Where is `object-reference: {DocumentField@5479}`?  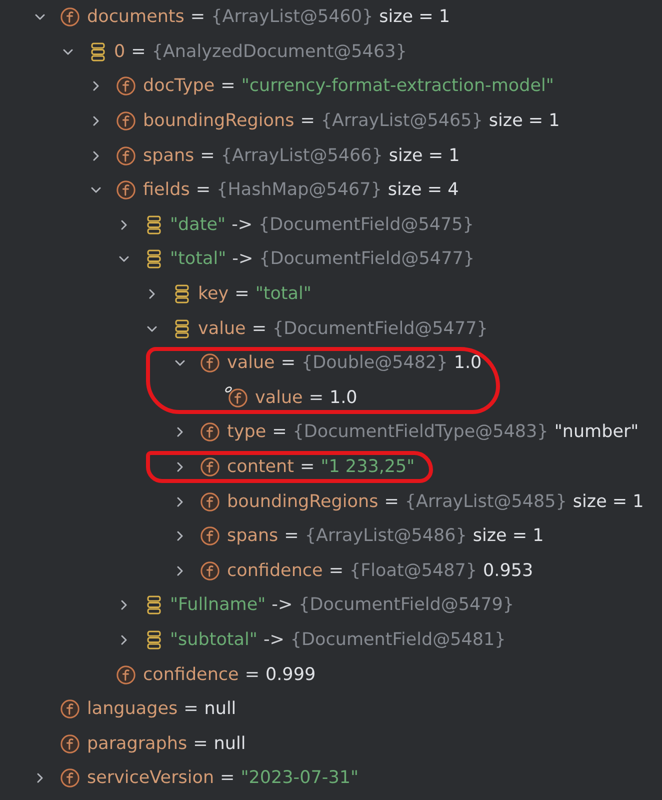 object-reference: {DocumentField@5479} is located at coordinates (406, 605).